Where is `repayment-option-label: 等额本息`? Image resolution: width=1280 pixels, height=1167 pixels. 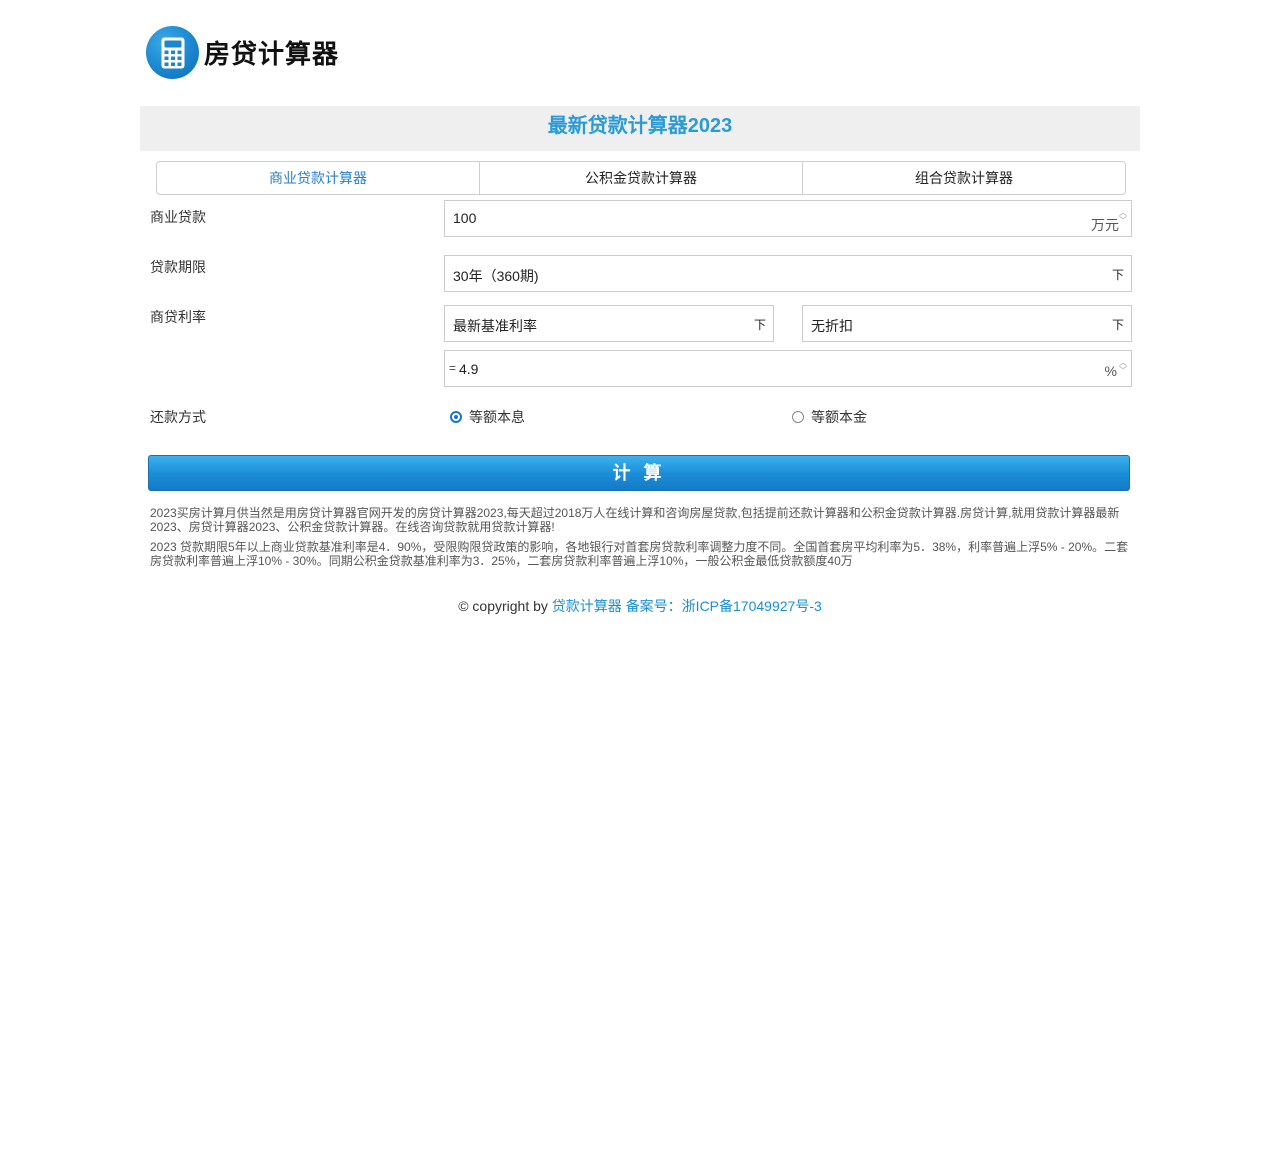 repayment-option-label: 等额本息 is located at coordinates (497, 417).